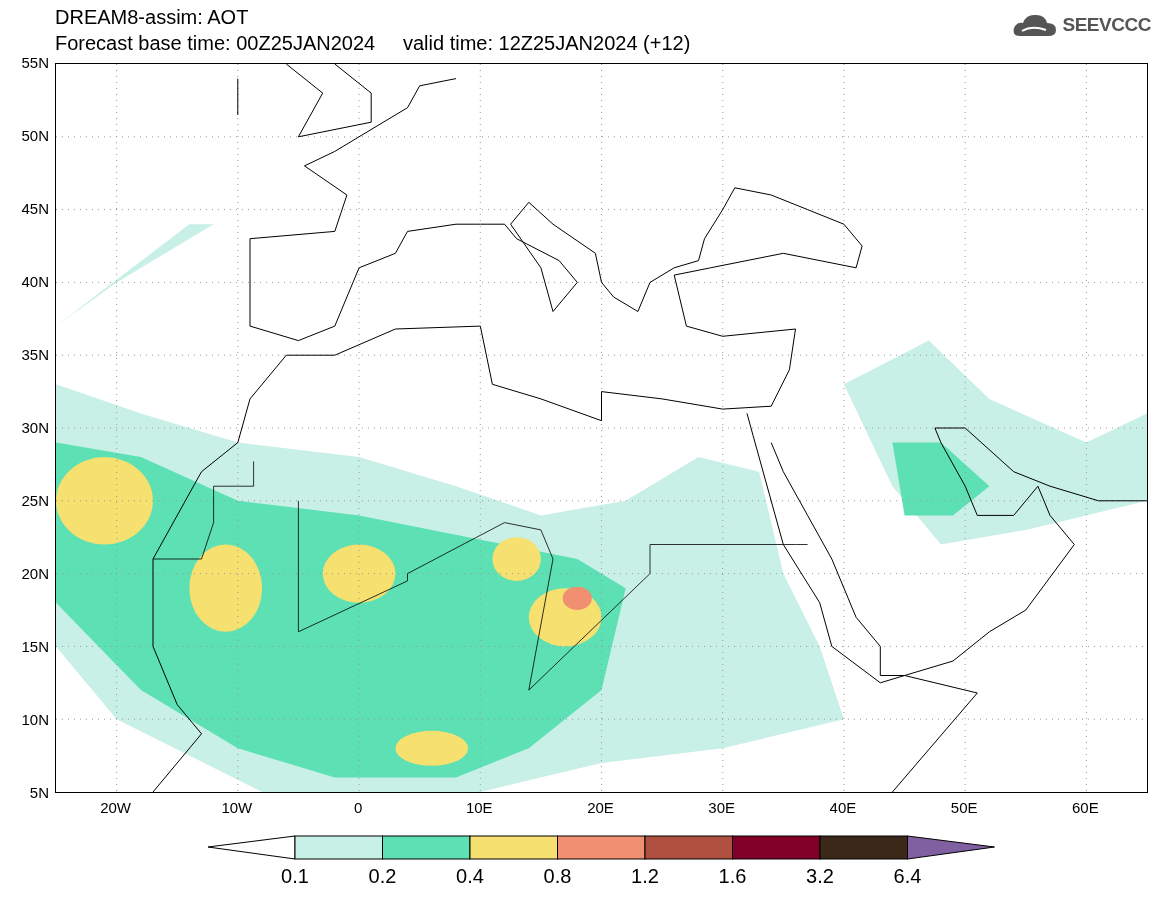 Image resolution: width=1165 pixels, height=905 pixels. Describe the element at coordinates (907, 876) in the screenshot. I see `colorbar-label: 6.4` at that location.